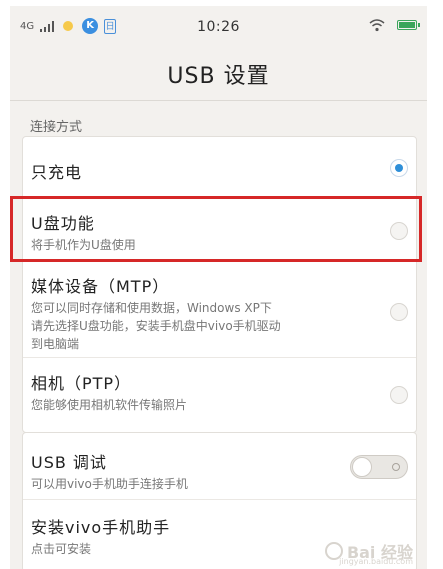 This screenshot has width=443, height=569. Describe the element at coordinates (362, 467) in the screenshot. I see `toggle-knob` at that location.